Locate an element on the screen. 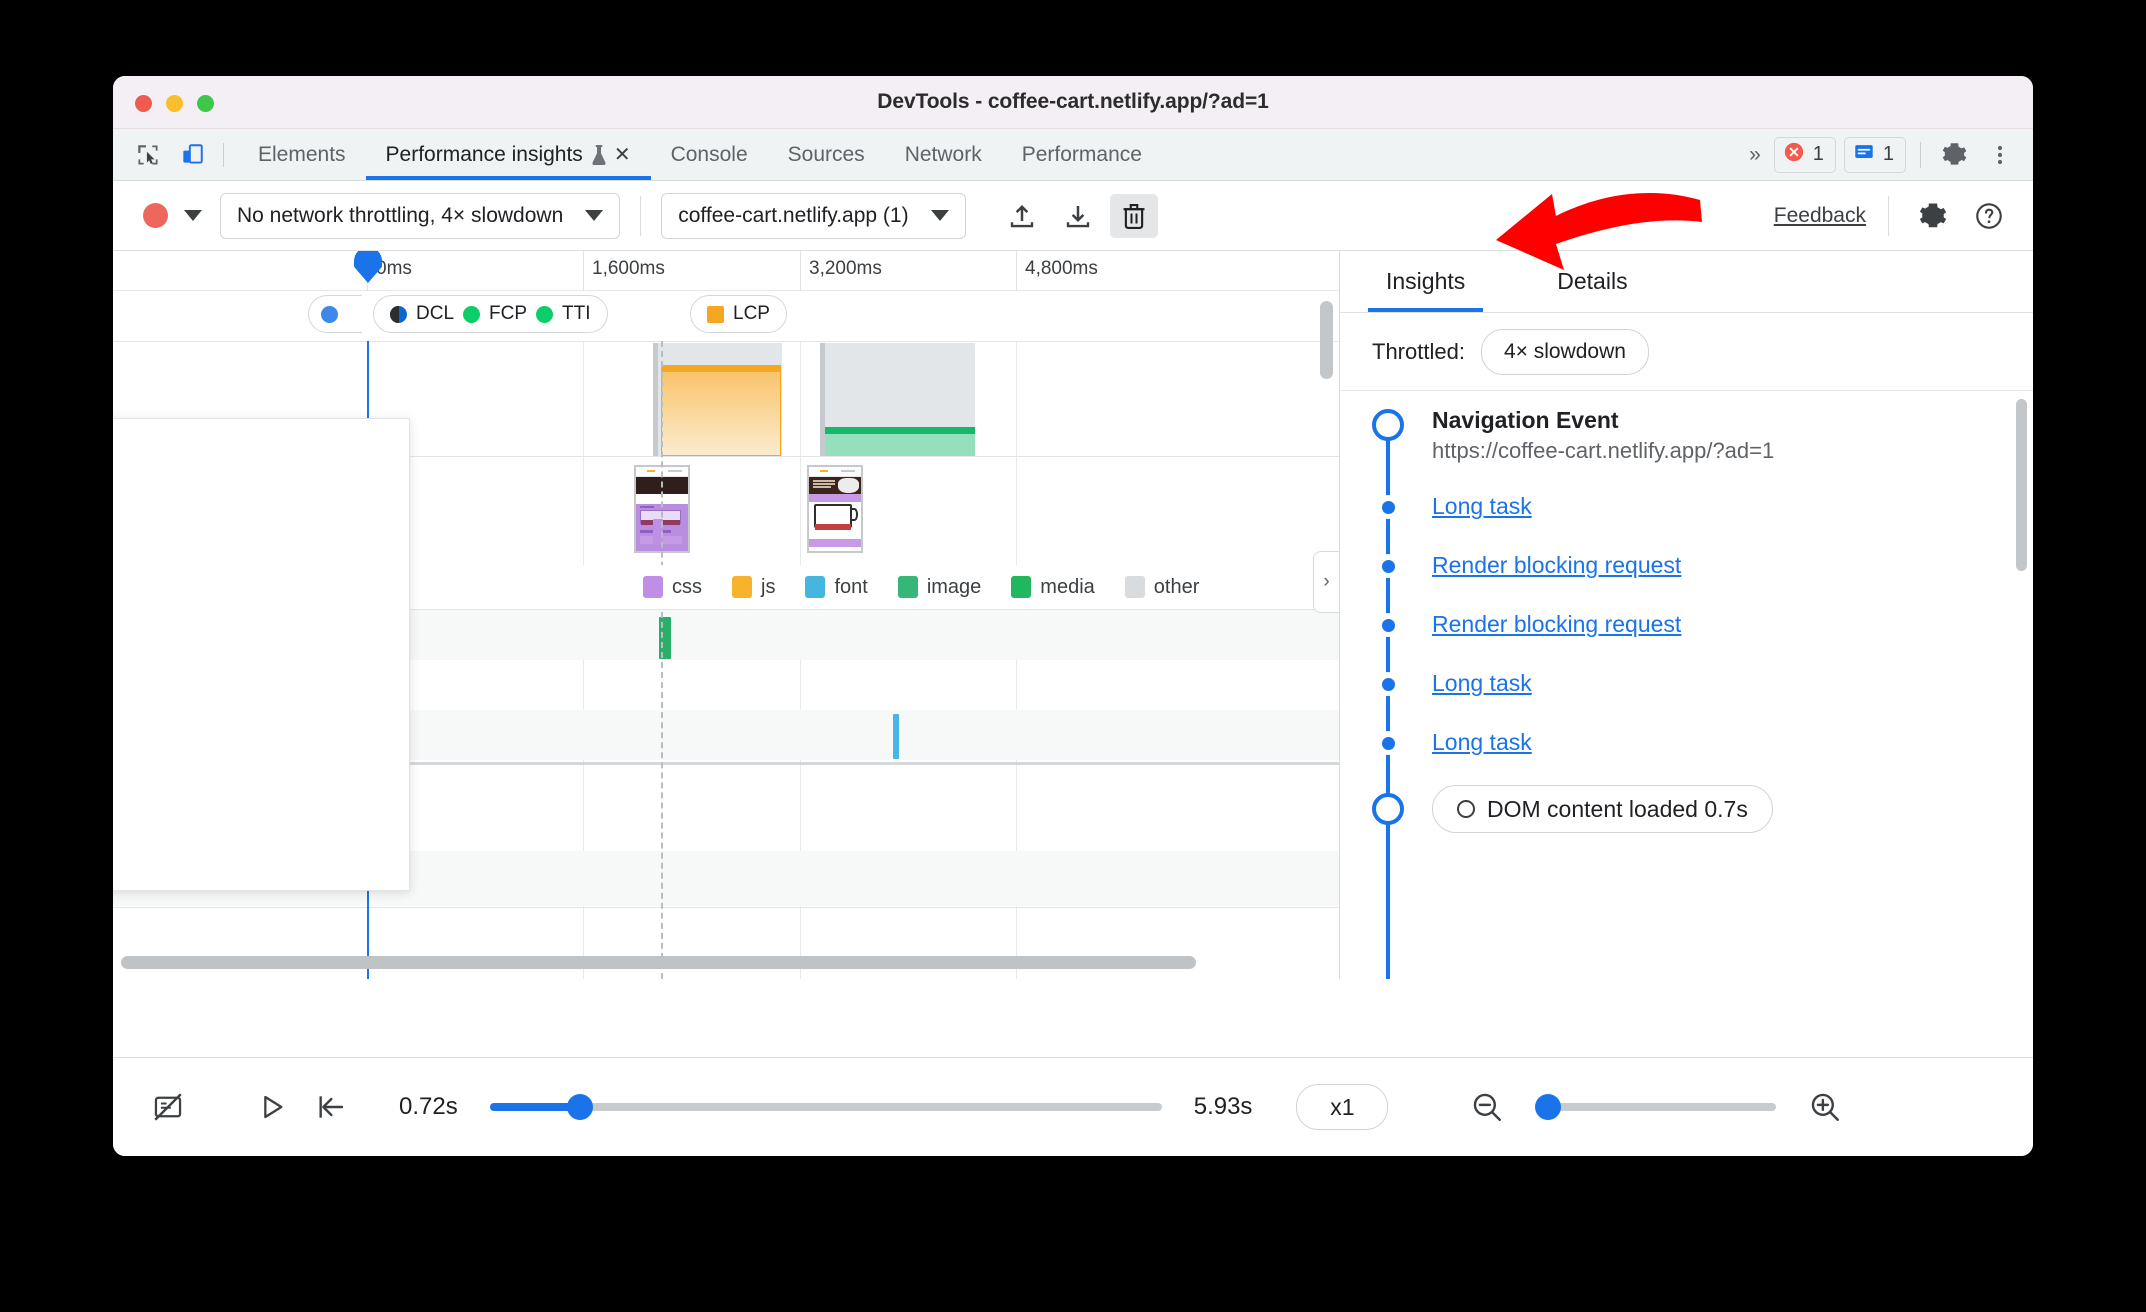 This screenshot has height=1312, width=2146. beaker-icon is located at coordinates (598, 154).